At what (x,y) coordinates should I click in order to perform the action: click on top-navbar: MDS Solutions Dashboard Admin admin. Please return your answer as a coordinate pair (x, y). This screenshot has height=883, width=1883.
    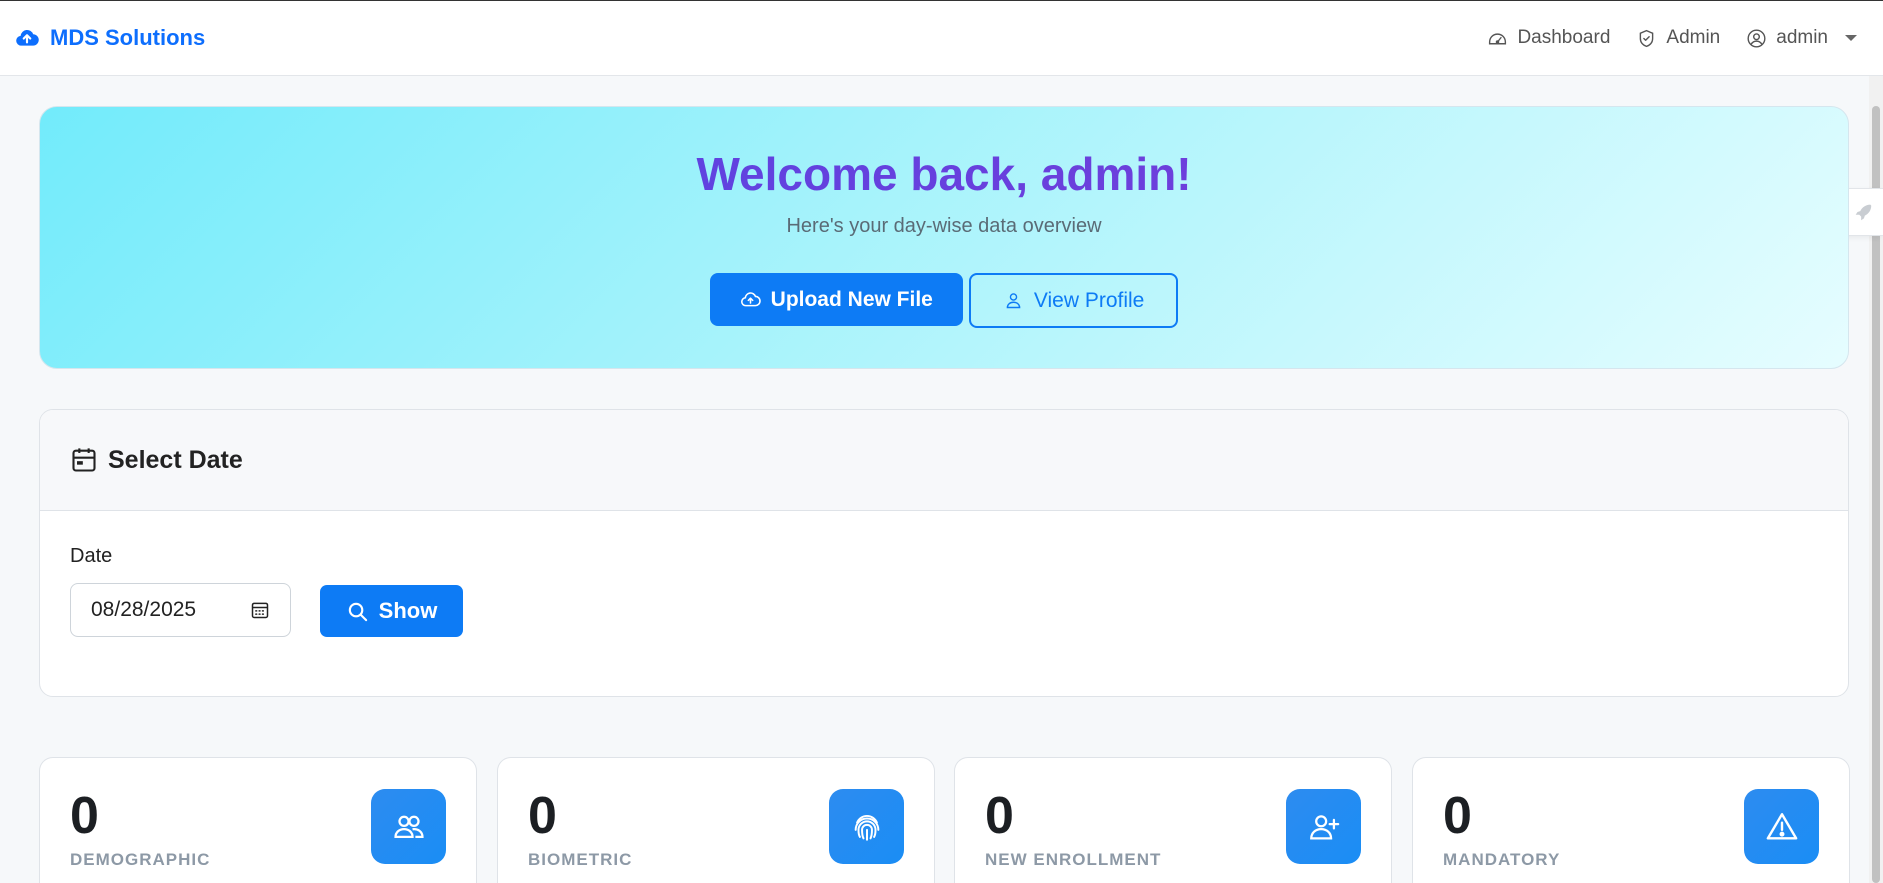
    Looking at the image, I should click on (941, 38).